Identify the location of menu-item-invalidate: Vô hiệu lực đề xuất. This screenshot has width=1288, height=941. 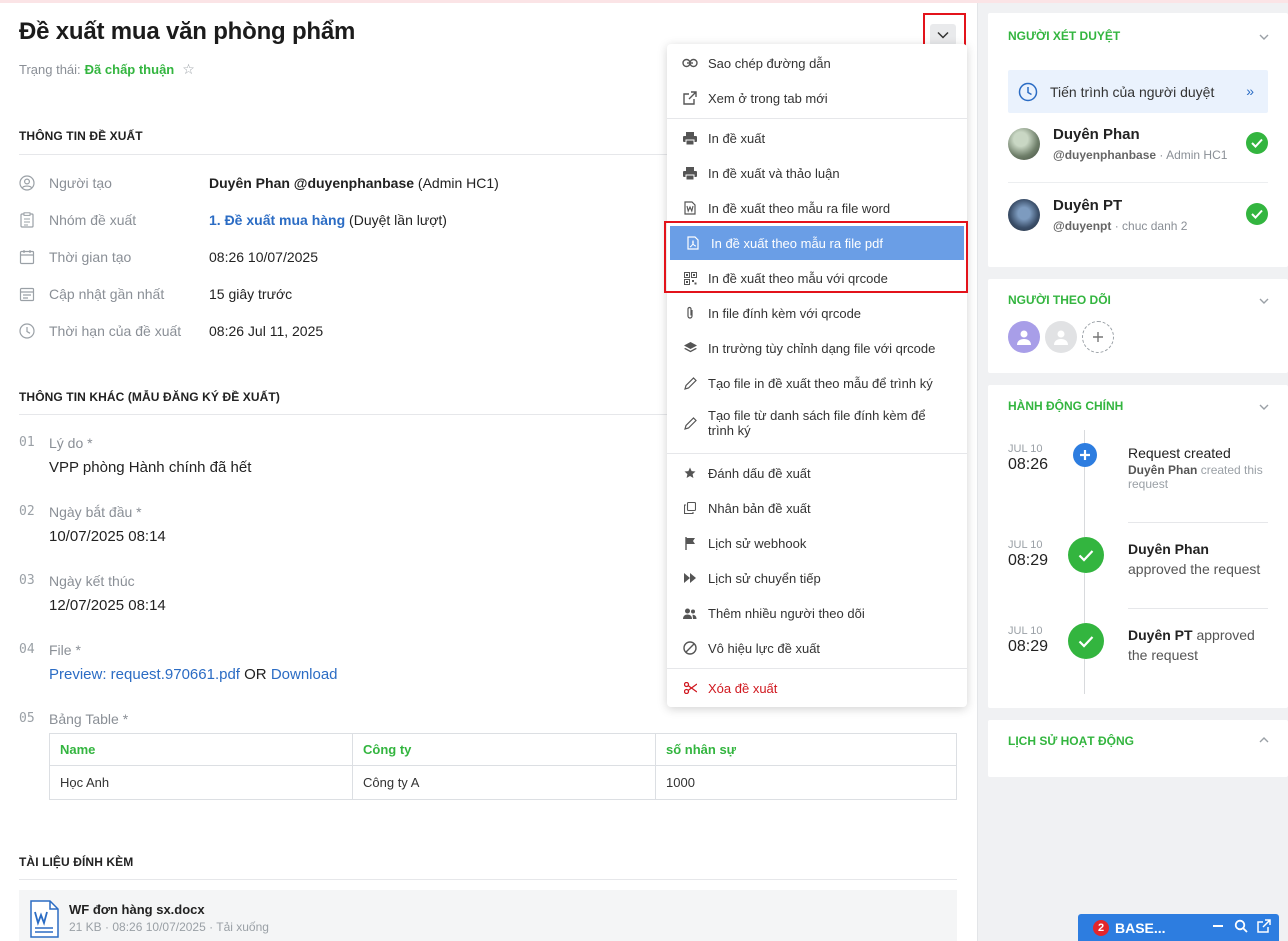
(817, 648).